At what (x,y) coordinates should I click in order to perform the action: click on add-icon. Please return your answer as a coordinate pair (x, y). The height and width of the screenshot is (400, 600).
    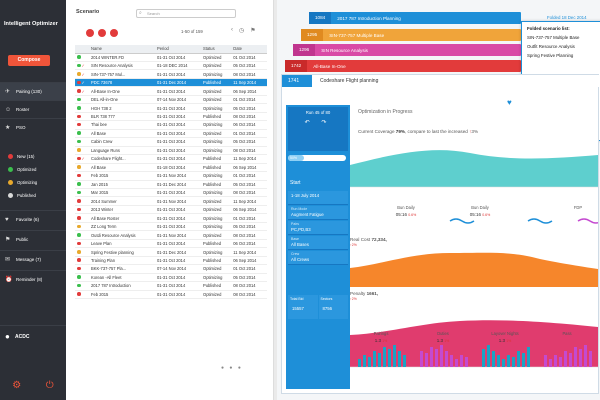
    Looking at the image, I should click on (90, 33).